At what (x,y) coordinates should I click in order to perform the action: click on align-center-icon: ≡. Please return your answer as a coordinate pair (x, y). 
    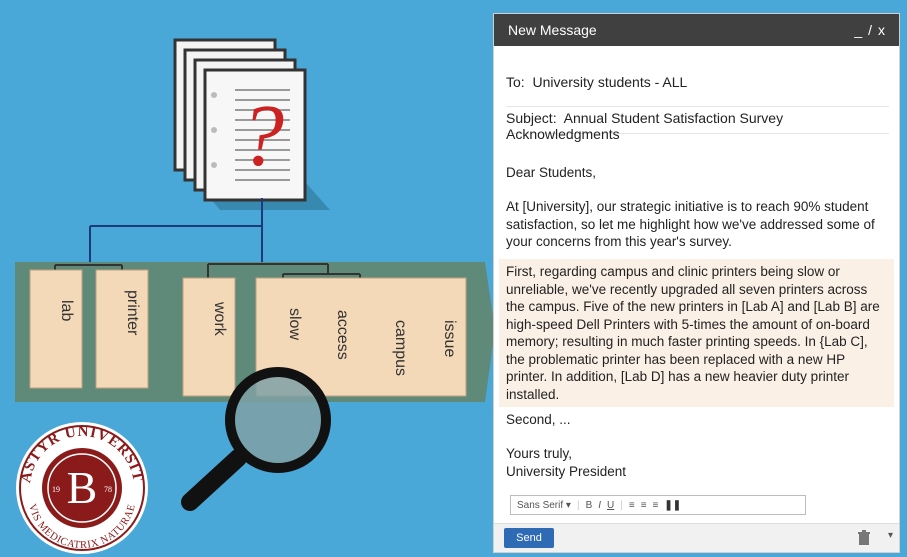
    Looking at the image, I should click on (644, 505).